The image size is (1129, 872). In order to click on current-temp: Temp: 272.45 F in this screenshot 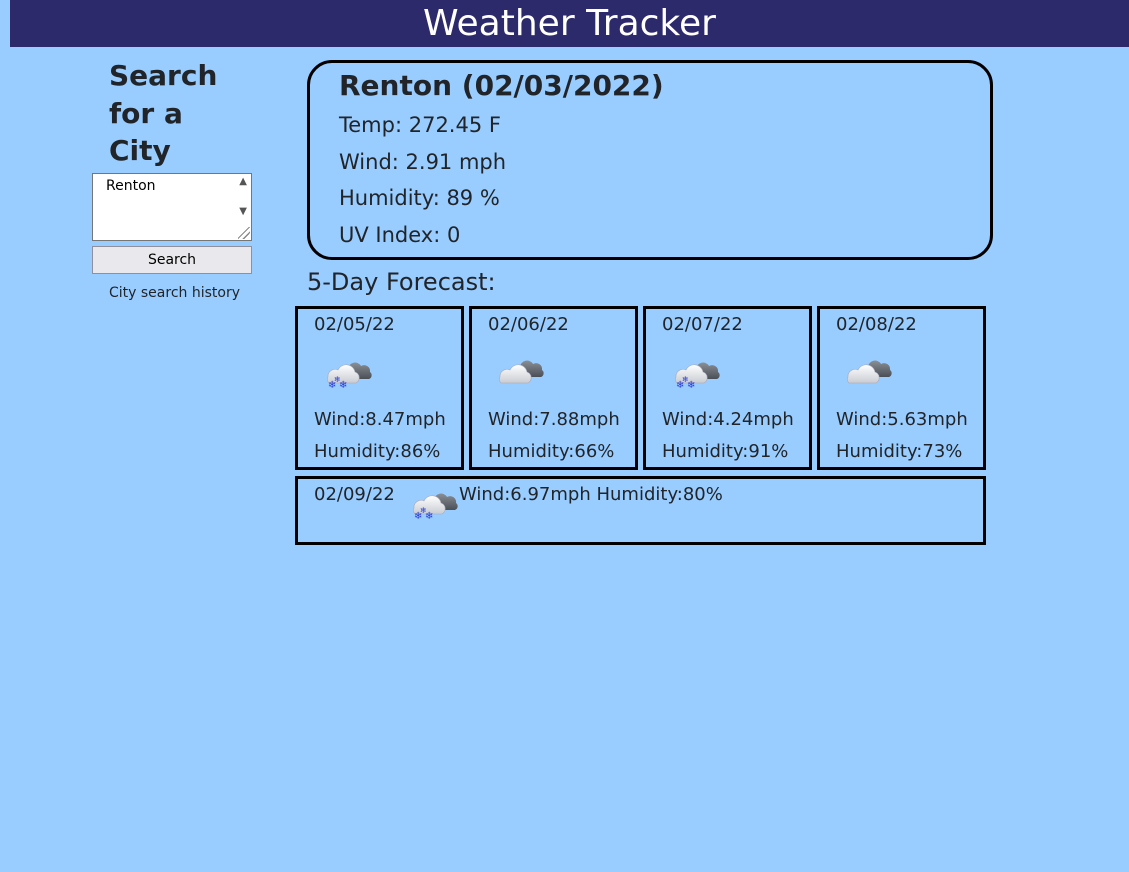, I will do `click(420, 125)`.